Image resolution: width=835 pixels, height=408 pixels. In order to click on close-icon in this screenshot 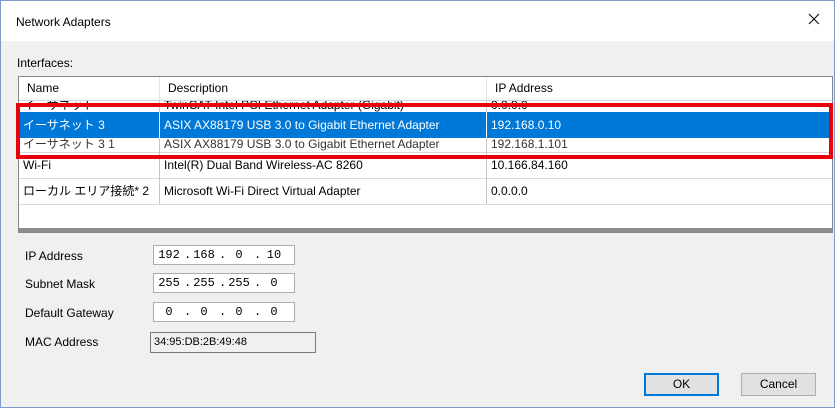, I will do `click(814, 19)`.